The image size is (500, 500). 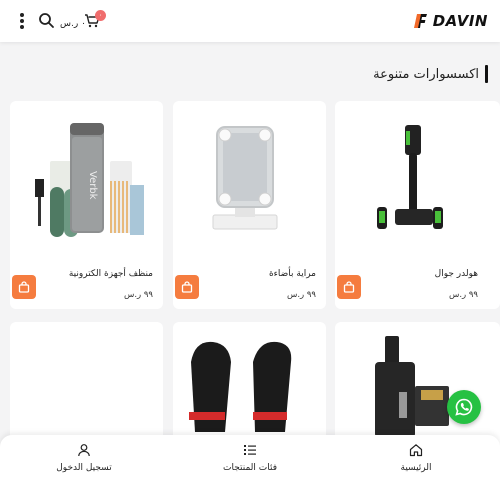 I want to click on top-header: ٠ ر.س ٠ DAVIN, so click(x=250, y=21).